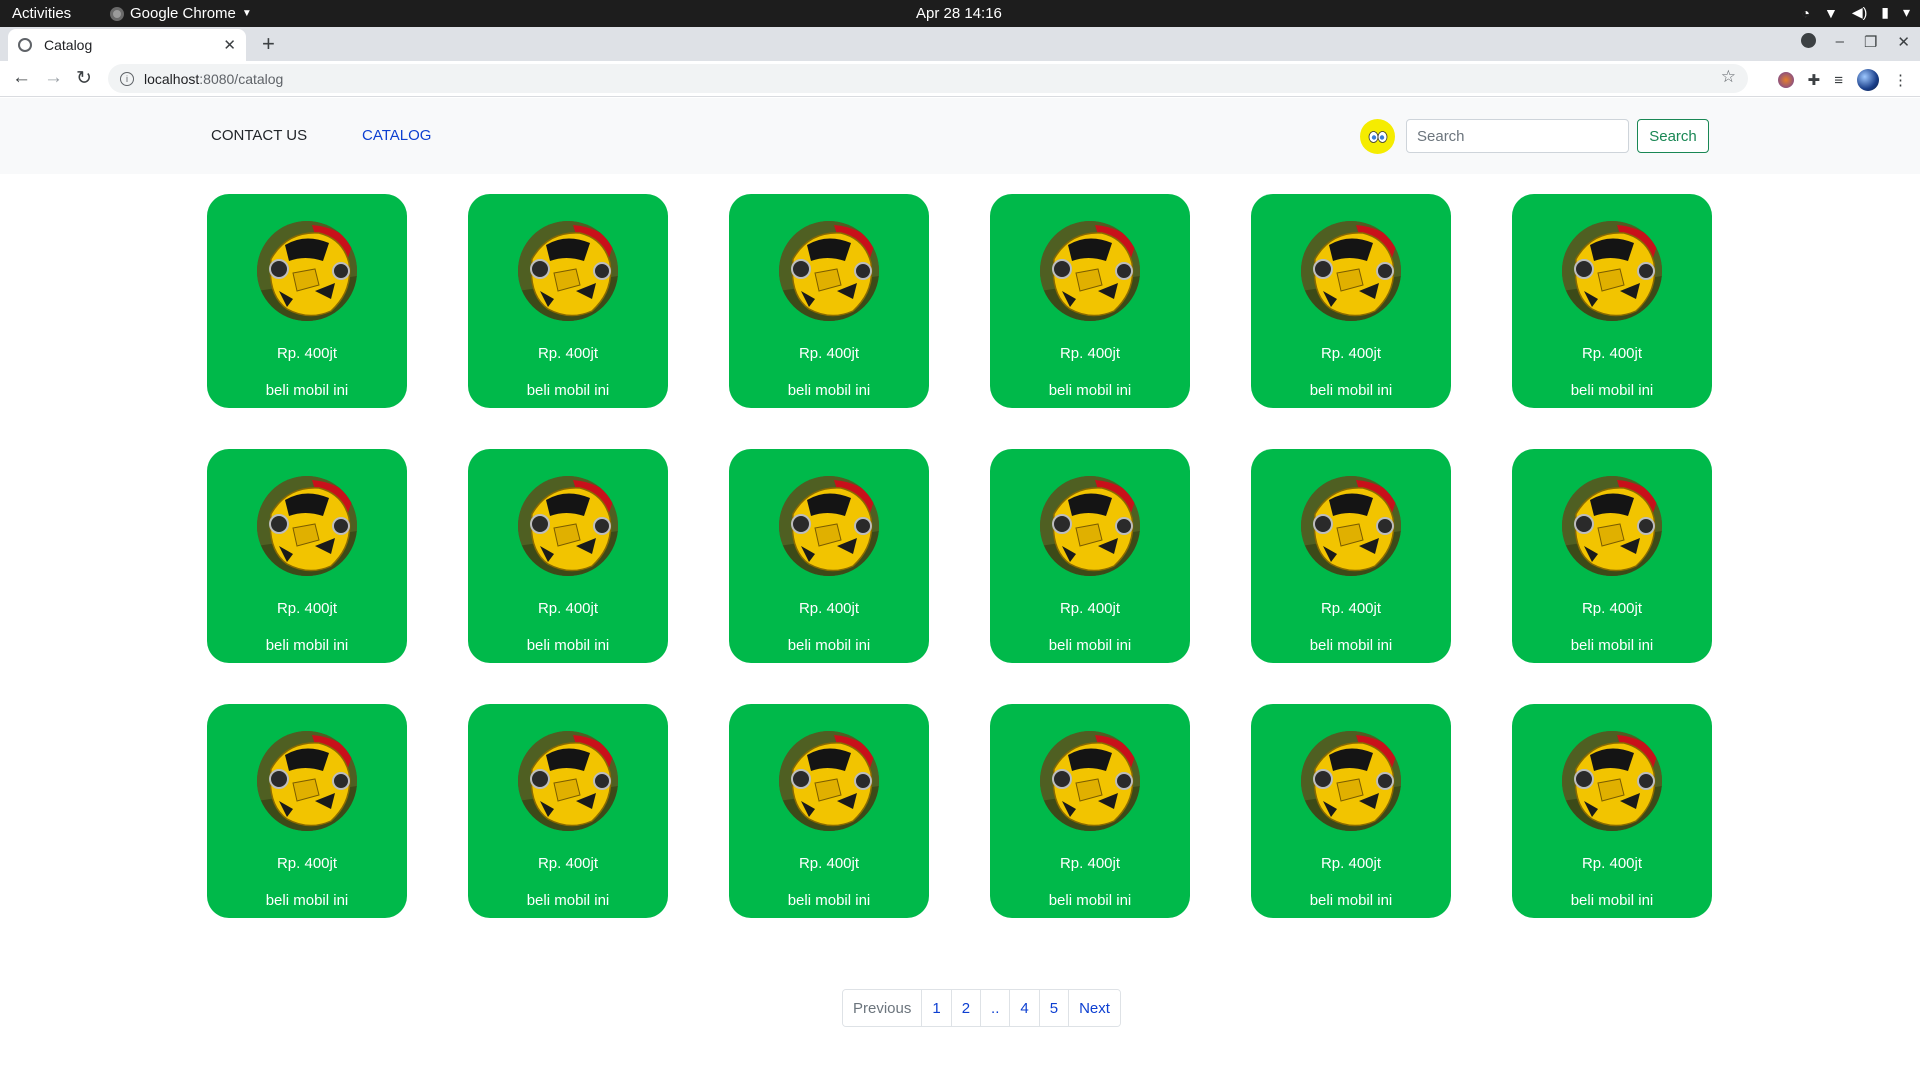 The width and height of the screenshot is (1920, 1080). I want to click on close-window-icon: ✕, so click(1903, 42).